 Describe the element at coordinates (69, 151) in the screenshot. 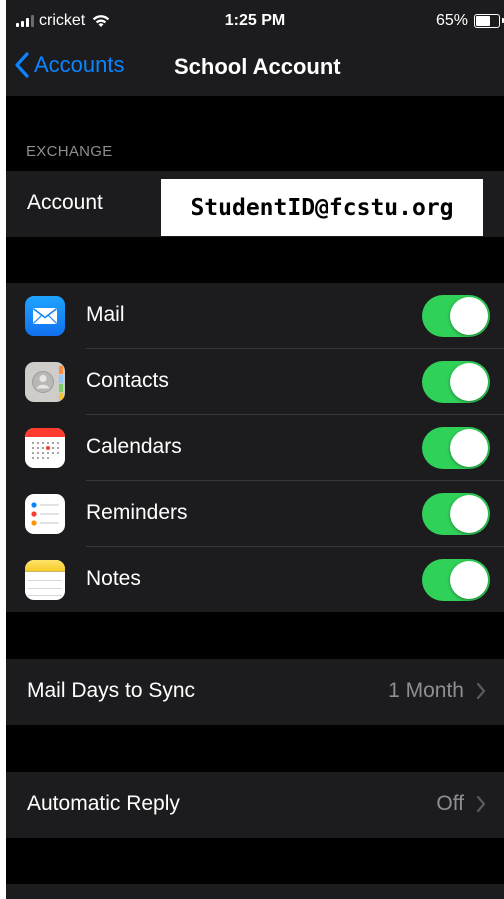

I see `section-header-exchange: EXCHANGE` at that location.